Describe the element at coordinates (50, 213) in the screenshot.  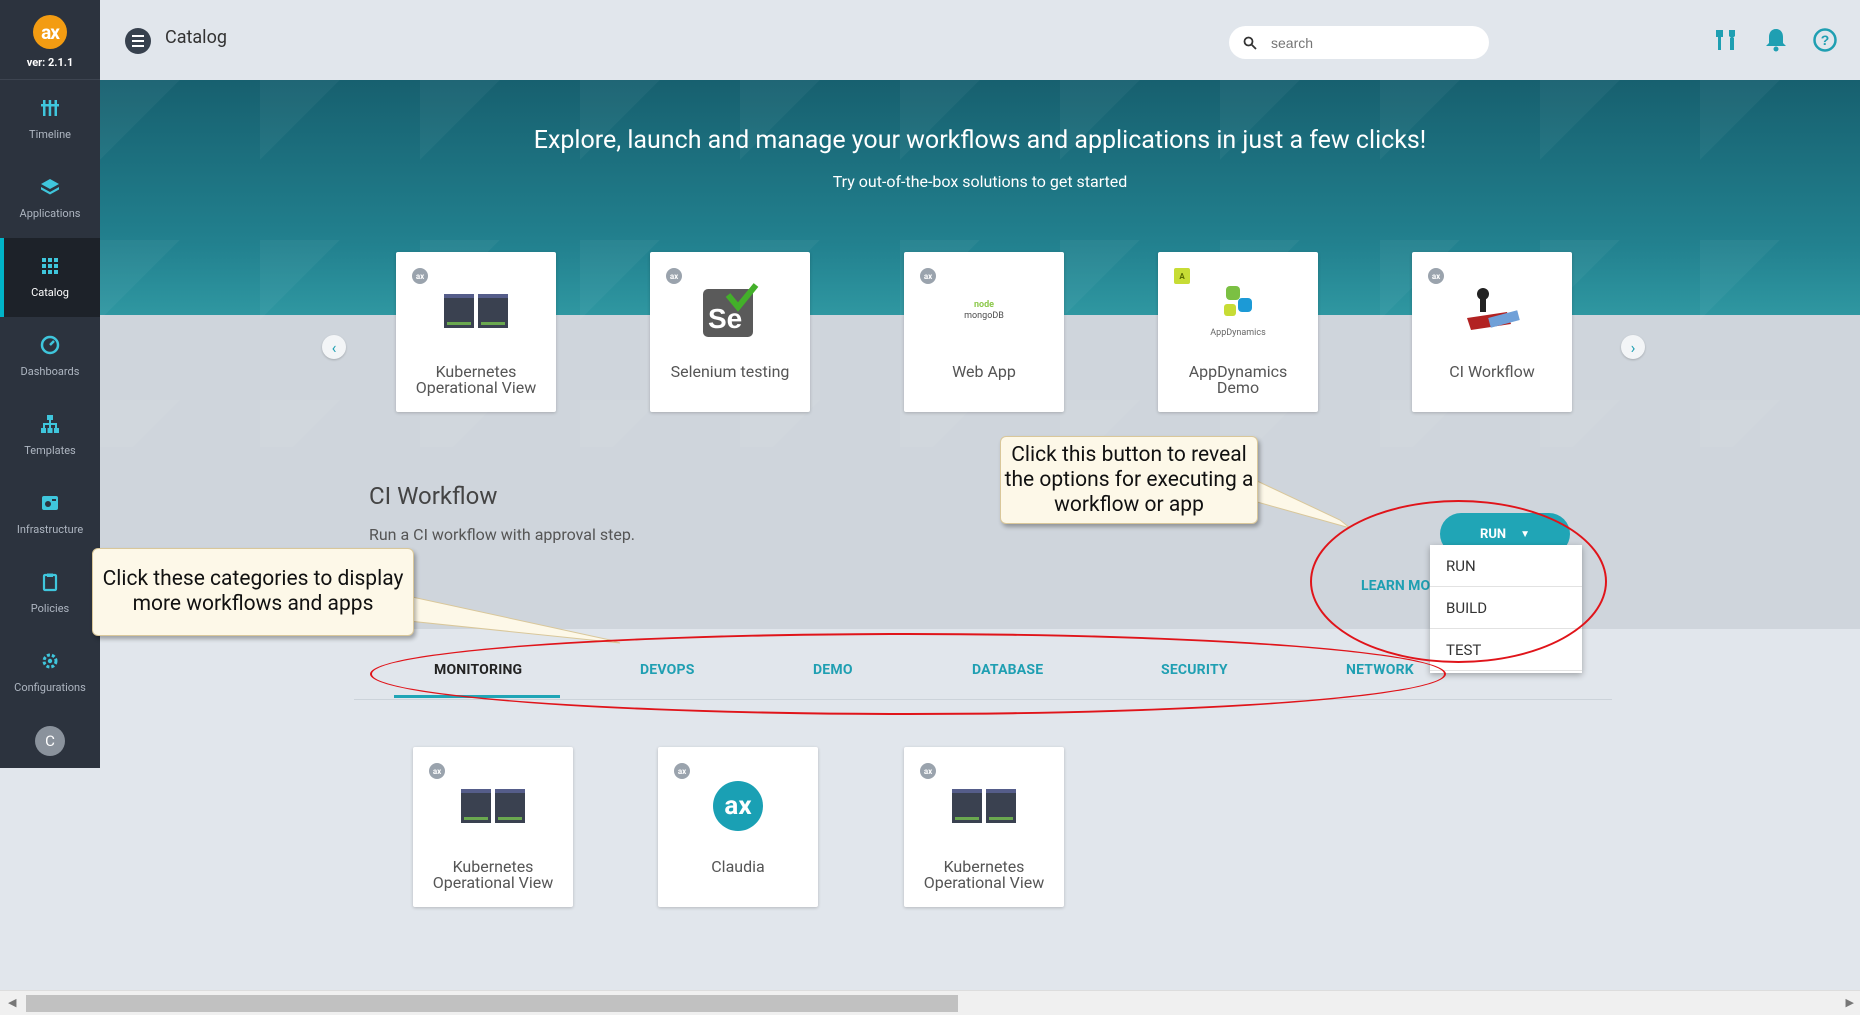
I see `sidebar-item-label: Applications` at that location.